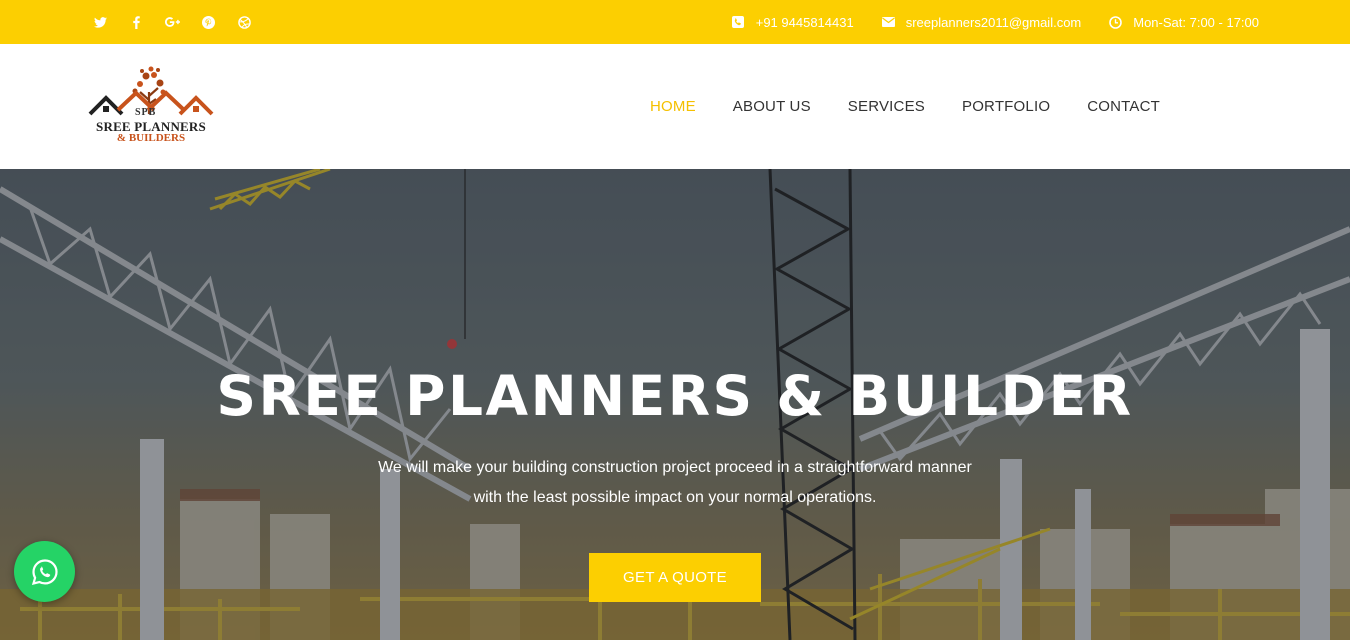  I want to click on whatsapp-icon, so click(44, 571).